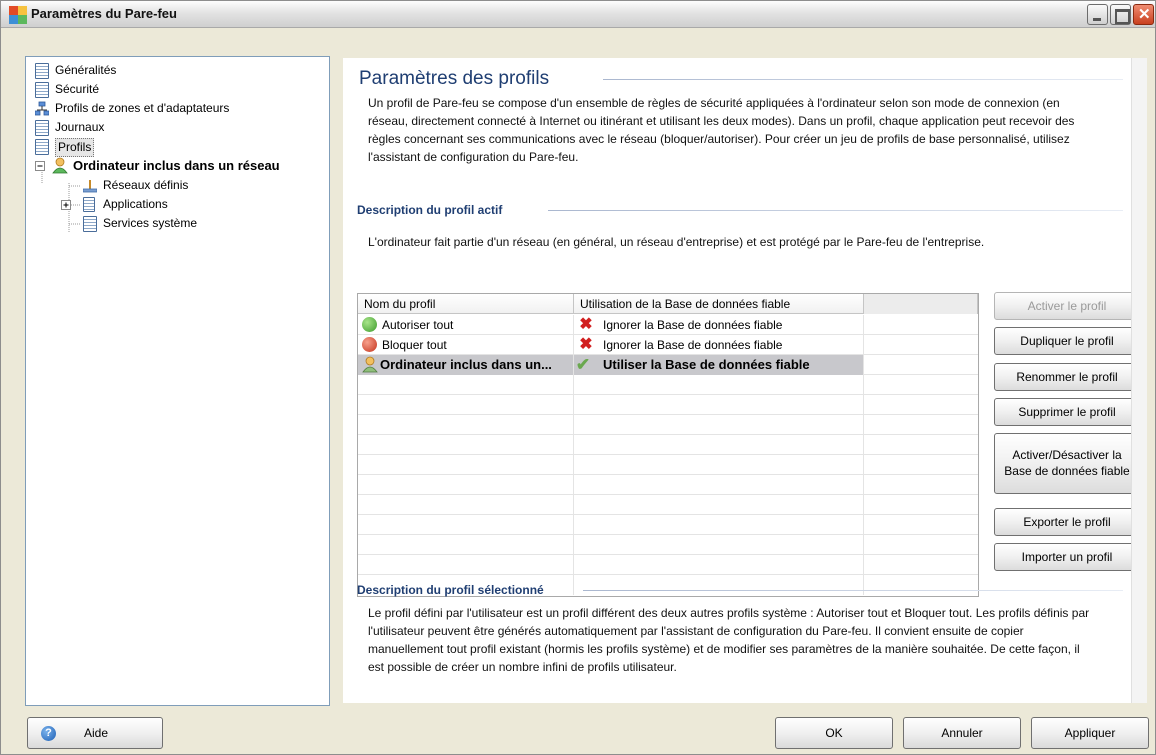  I want to click on close-icon: ✕, so click(1144, 14).